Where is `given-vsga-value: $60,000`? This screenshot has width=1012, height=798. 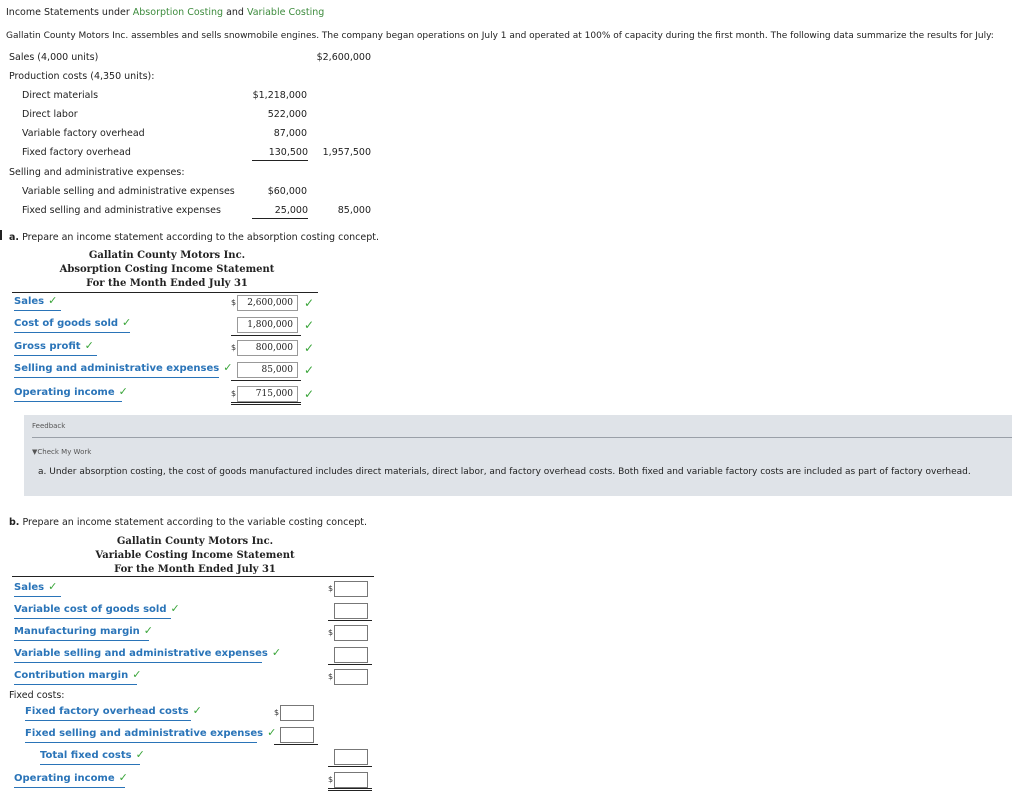
given-vsga-value: $60,000 is located at coordinates (287, 191).